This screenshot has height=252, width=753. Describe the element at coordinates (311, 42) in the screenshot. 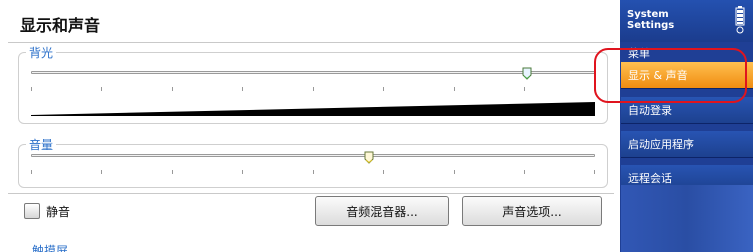

I see `title-divider` at that location.